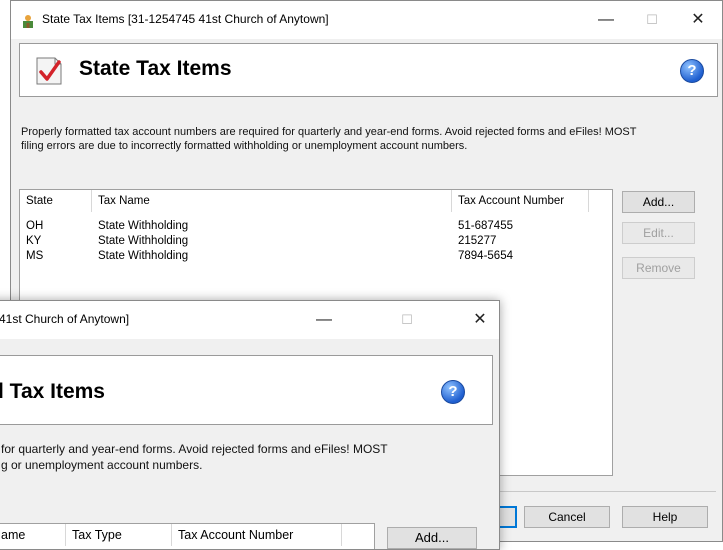 This screenshot has width=723, height=550. I want to click on header-title: l Tax Items, so click(52, 391).